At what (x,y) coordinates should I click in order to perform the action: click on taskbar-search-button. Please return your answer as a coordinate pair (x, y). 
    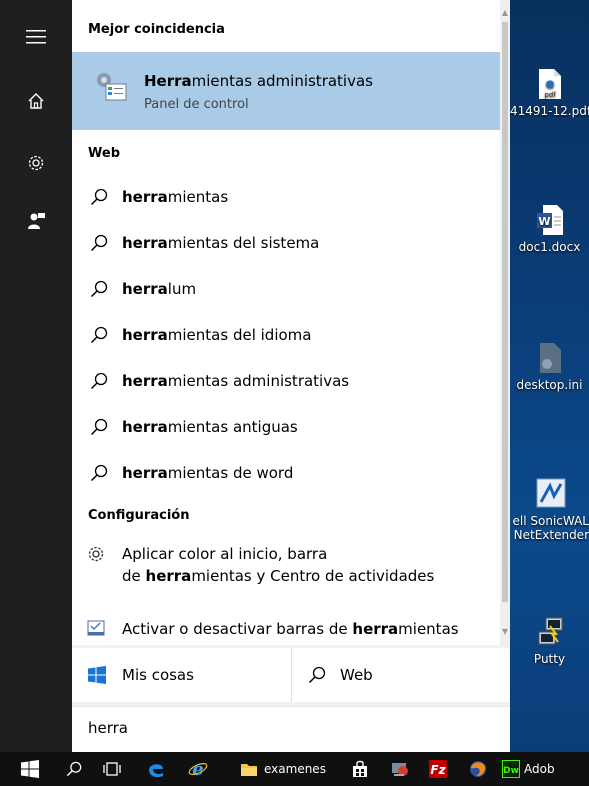
    Looking at the image, I should click on (74, 769).